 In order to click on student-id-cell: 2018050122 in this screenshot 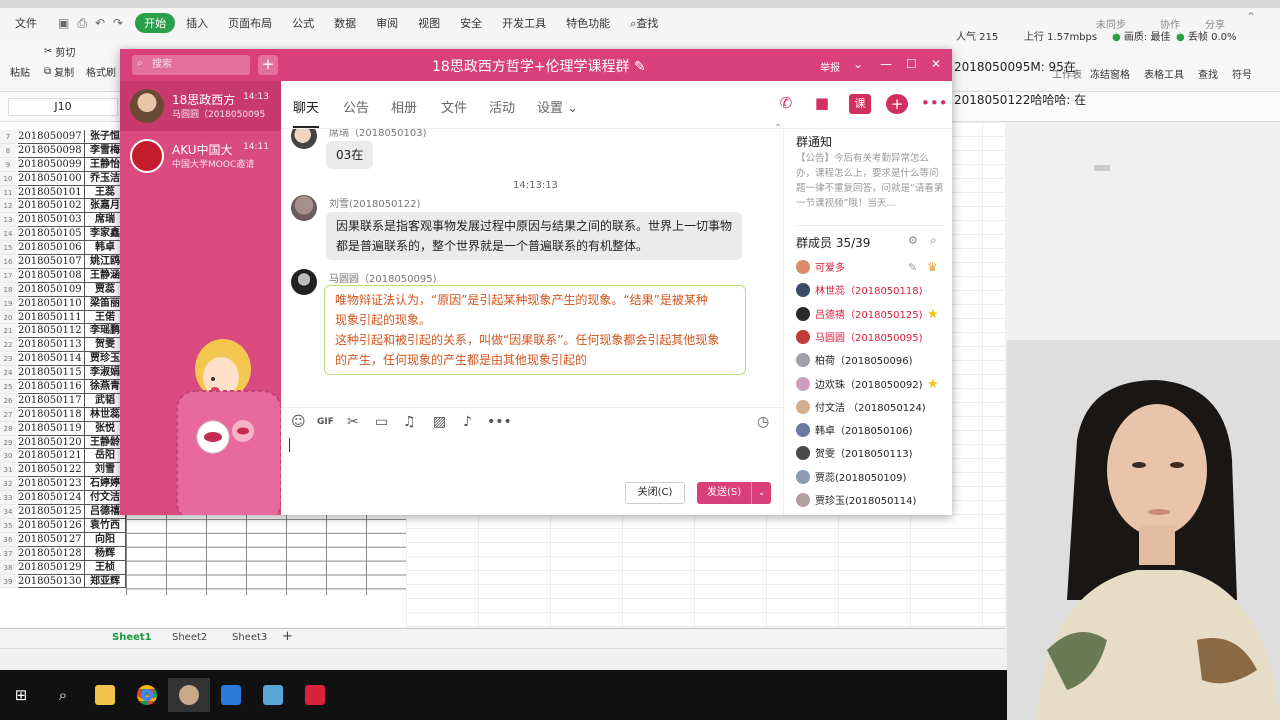, I will do `click(51, 470)`.